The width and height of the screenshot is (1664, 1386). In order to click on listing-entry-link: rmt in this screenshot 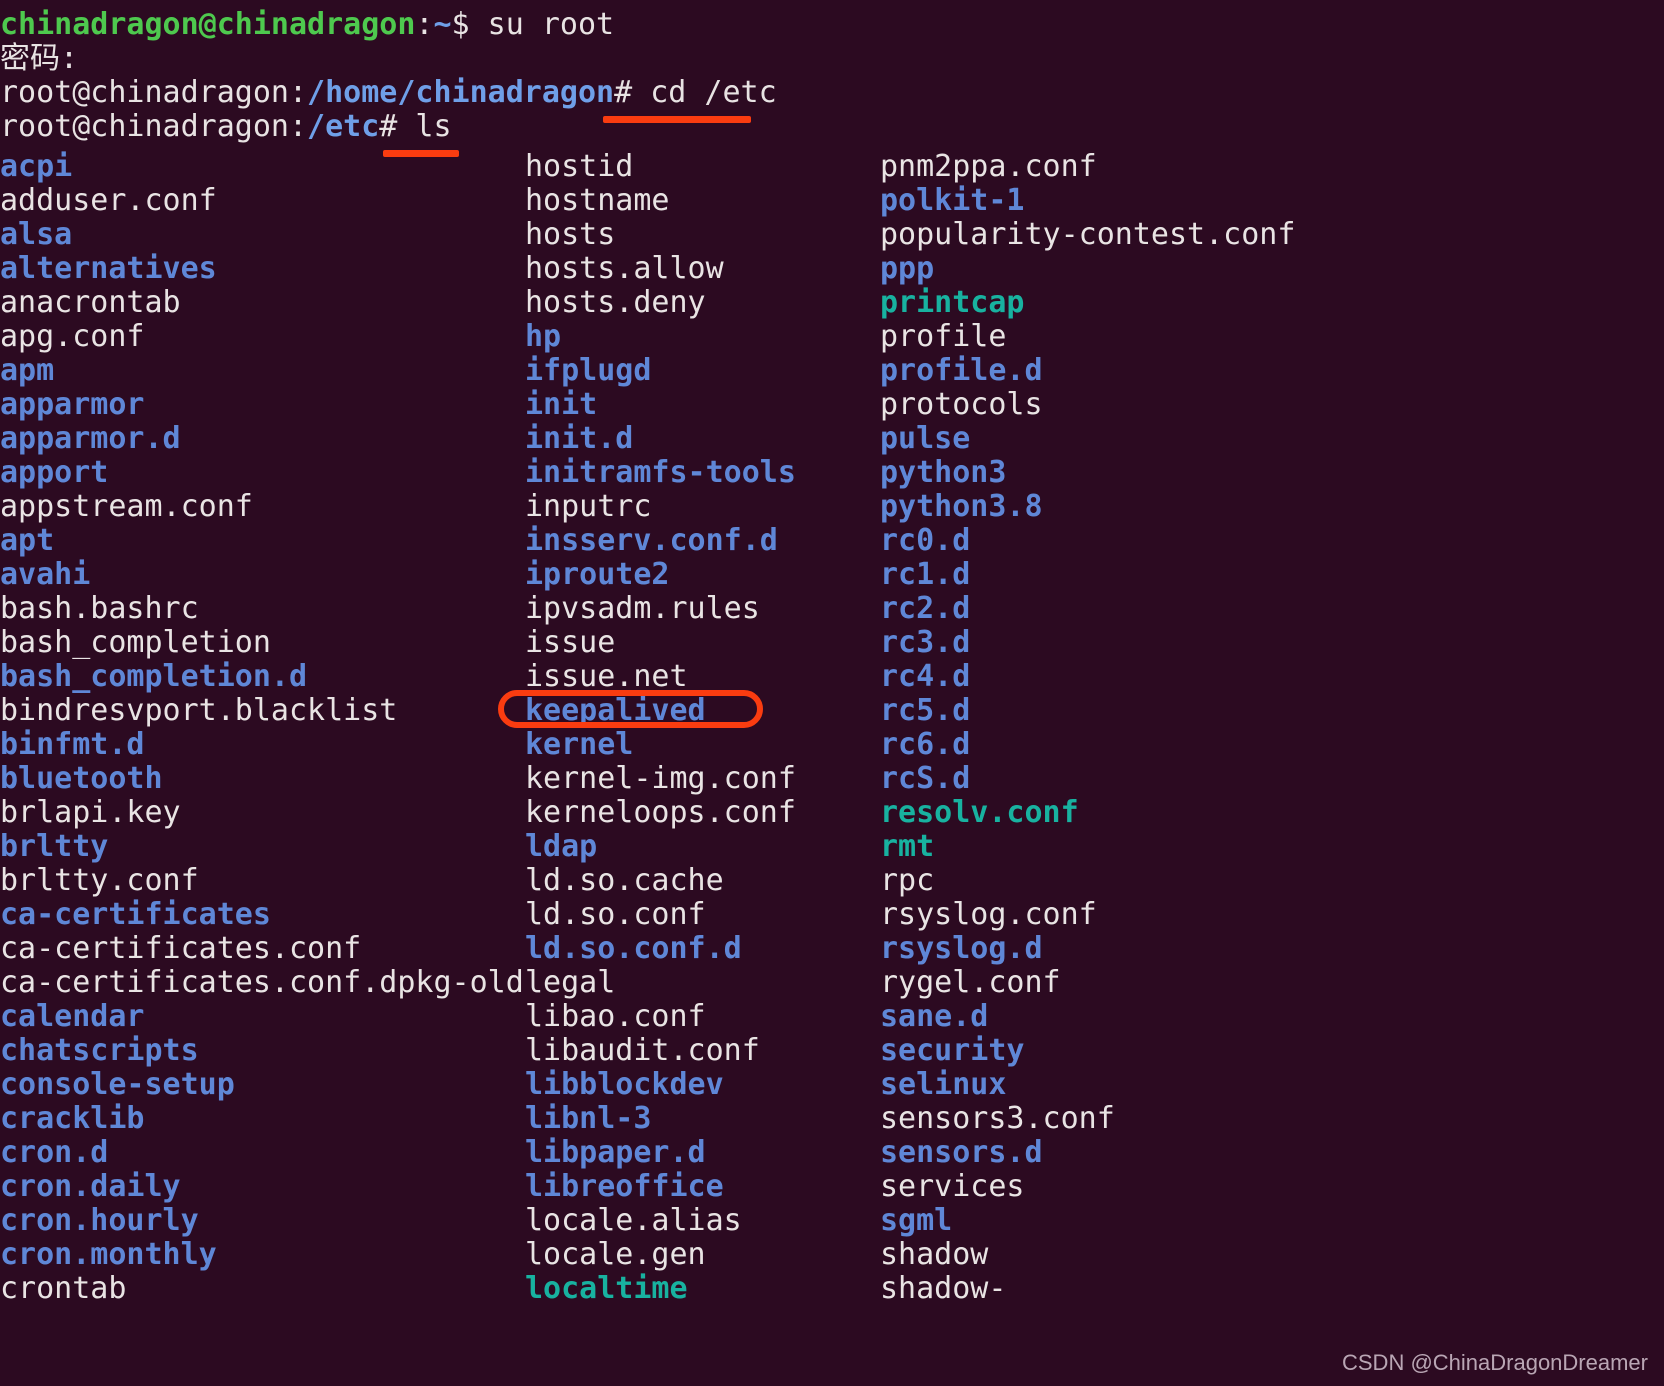, I will do `click(907, 846)`.